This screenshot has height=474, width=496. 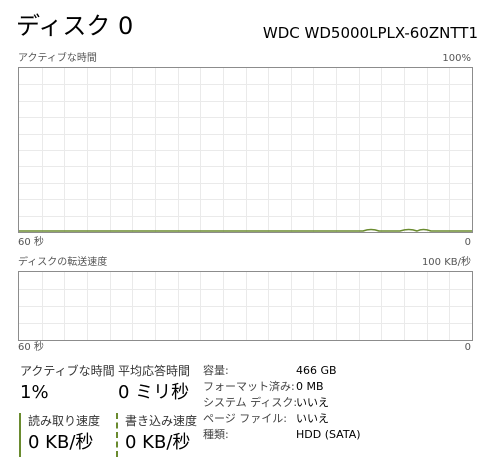 I want to click on write-speed-indicator, so click(x=117, y=435).